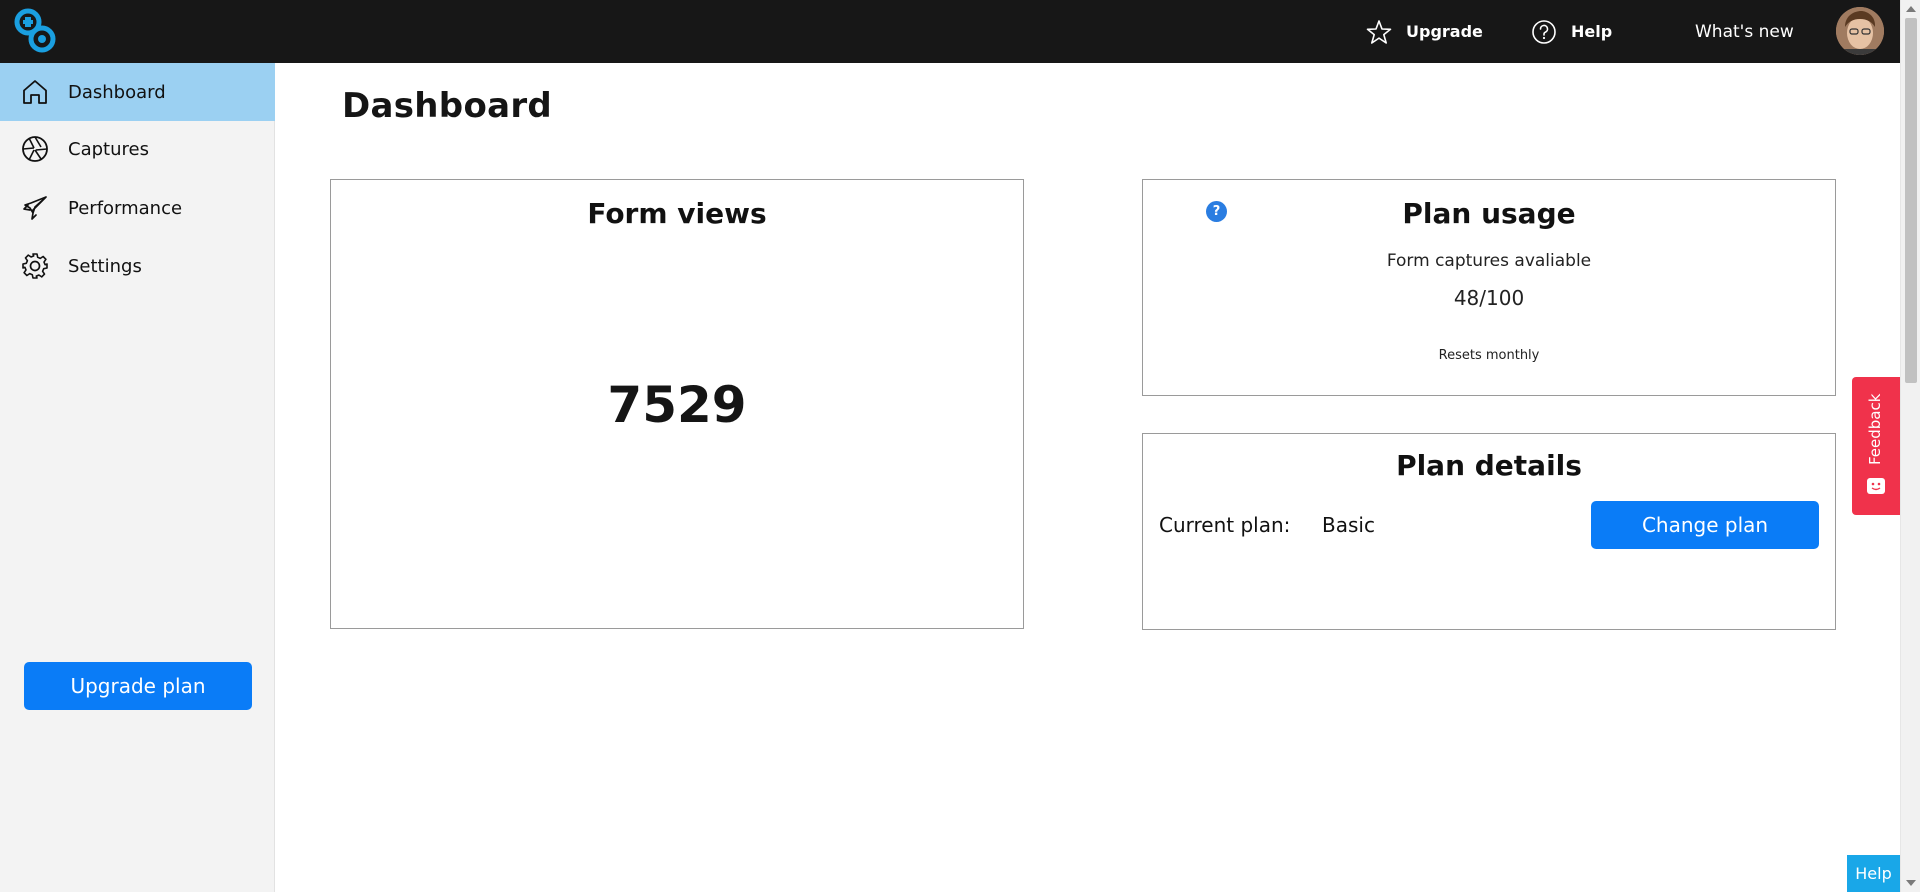 This screenshot has width=1920, height=892. Describe the element at coordinates (108, 149) in the screenshot. I see `sidebar-item-label: Captures` at that location.